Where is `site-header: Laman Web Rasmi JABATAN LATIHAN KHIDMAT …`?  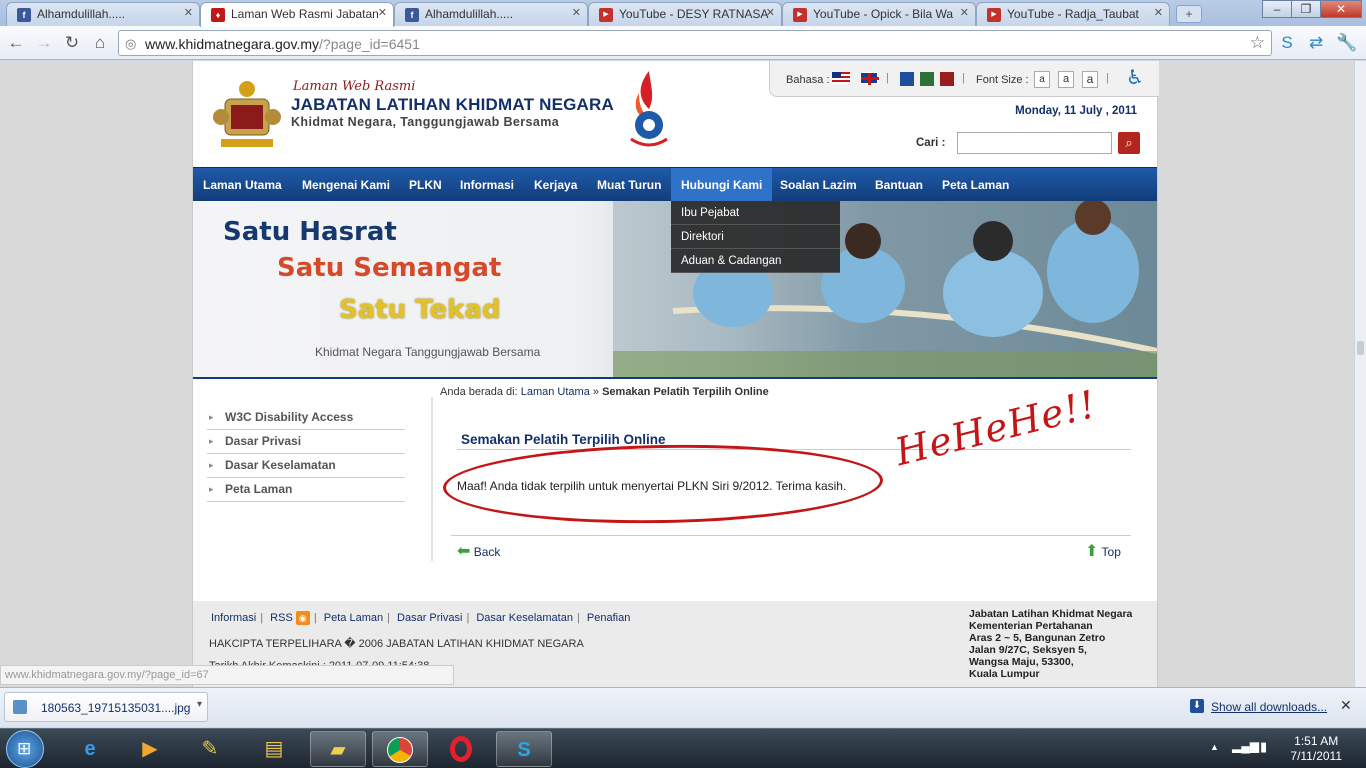 site-header: Laman Web Rasmi JABATAN LATIHAN KHIDMAT … is located at coordinates (676, 114).